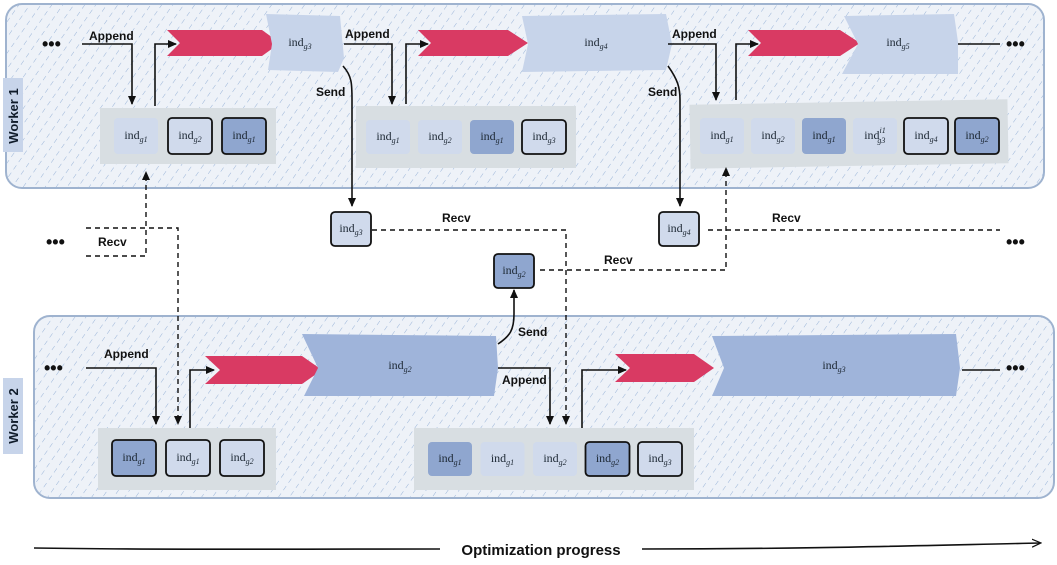 The width and height of the screenshot is (1057, 565). I want to click on append-label-w2-2: Append, so click(524, 380).